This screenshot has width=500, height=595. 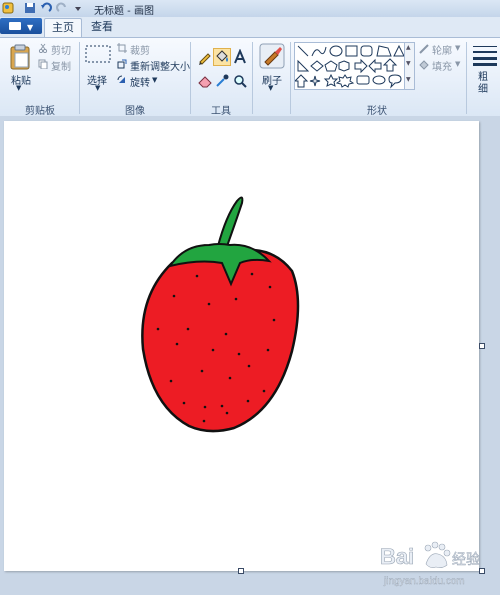 What do you see at coordinates (424, 581) in the screenshot?
I see `svg-text: jingyan.baidu.com` at bounding box center [424, 581].